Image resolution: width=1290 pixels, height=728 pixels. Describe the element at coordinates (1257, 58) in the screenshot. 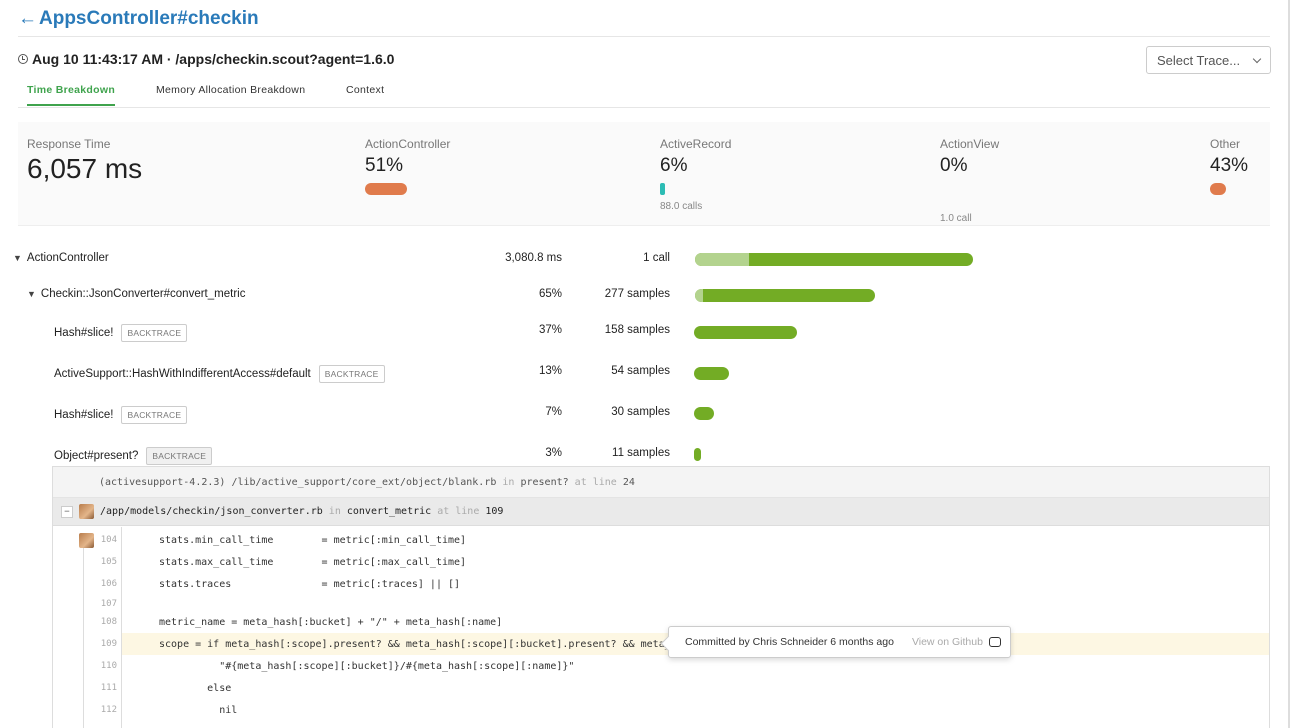

I see `chevron-down-icon` at that location.